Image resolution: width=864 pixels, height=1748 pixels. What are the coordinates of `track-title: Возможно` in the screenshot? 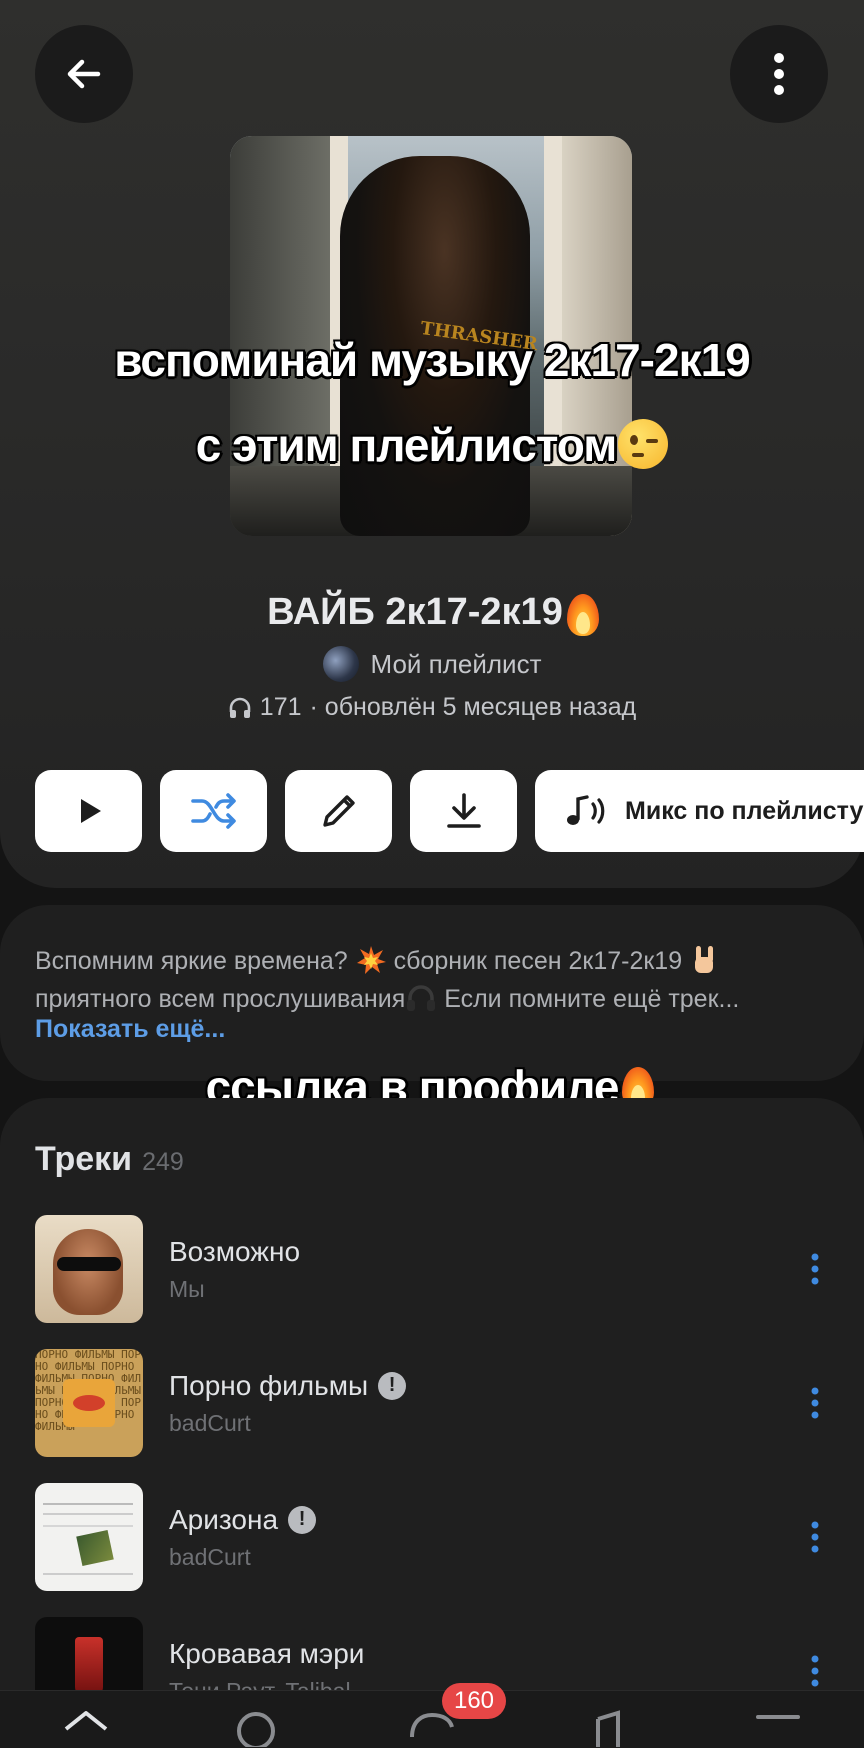 It's located at (235, 1251).